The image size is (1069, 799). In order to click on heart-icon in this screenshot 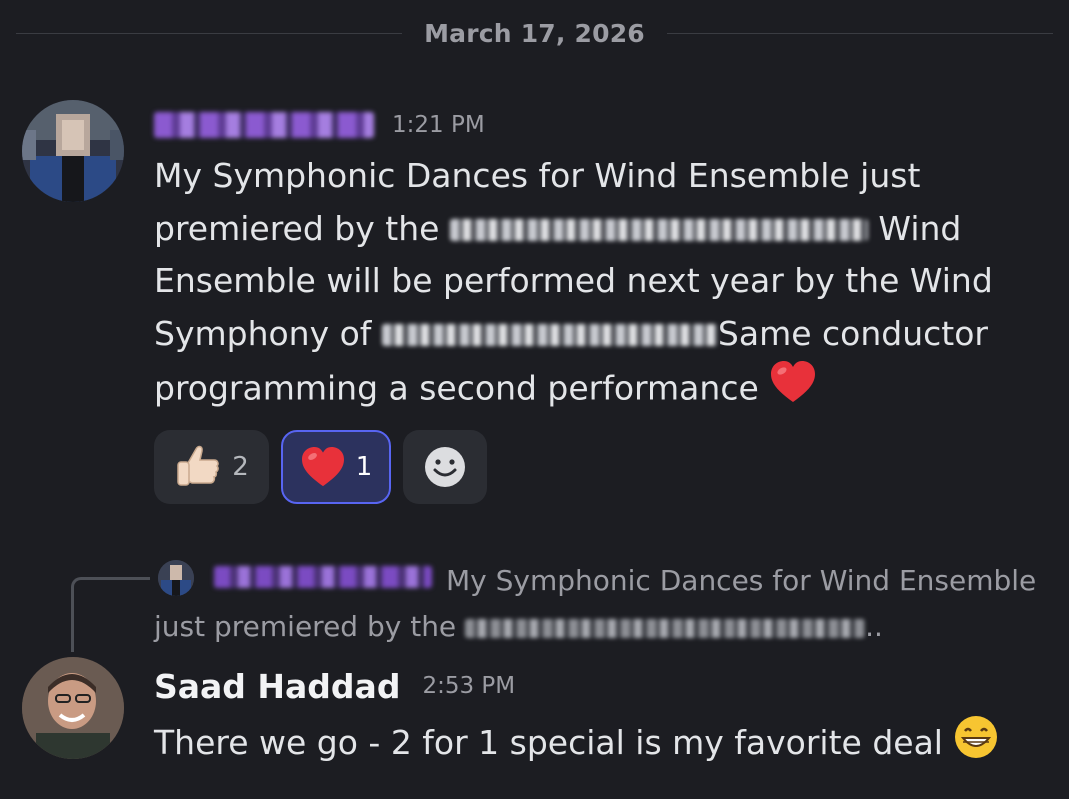, I will do `click(322, 466)`.